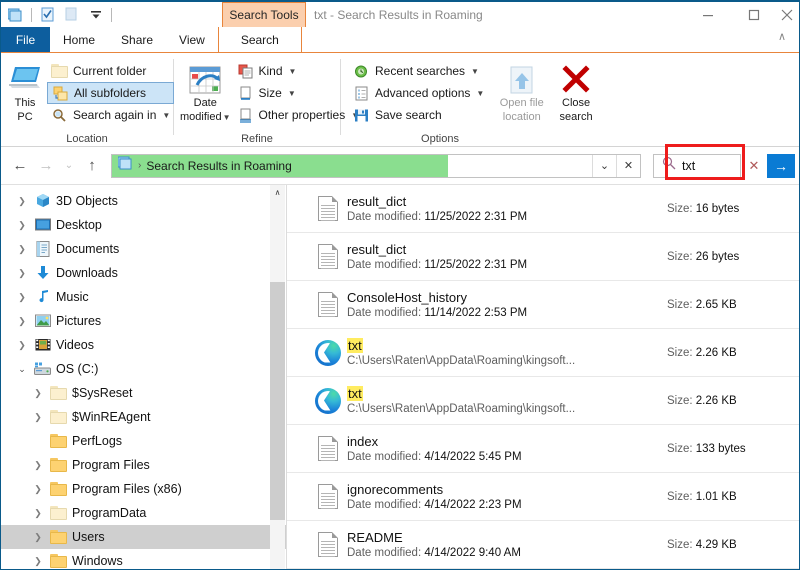  What do you see at coordinates (110, 71) in the screenshot?
I see `current-folder-button: Current folder` at bounding box center [110, 71].